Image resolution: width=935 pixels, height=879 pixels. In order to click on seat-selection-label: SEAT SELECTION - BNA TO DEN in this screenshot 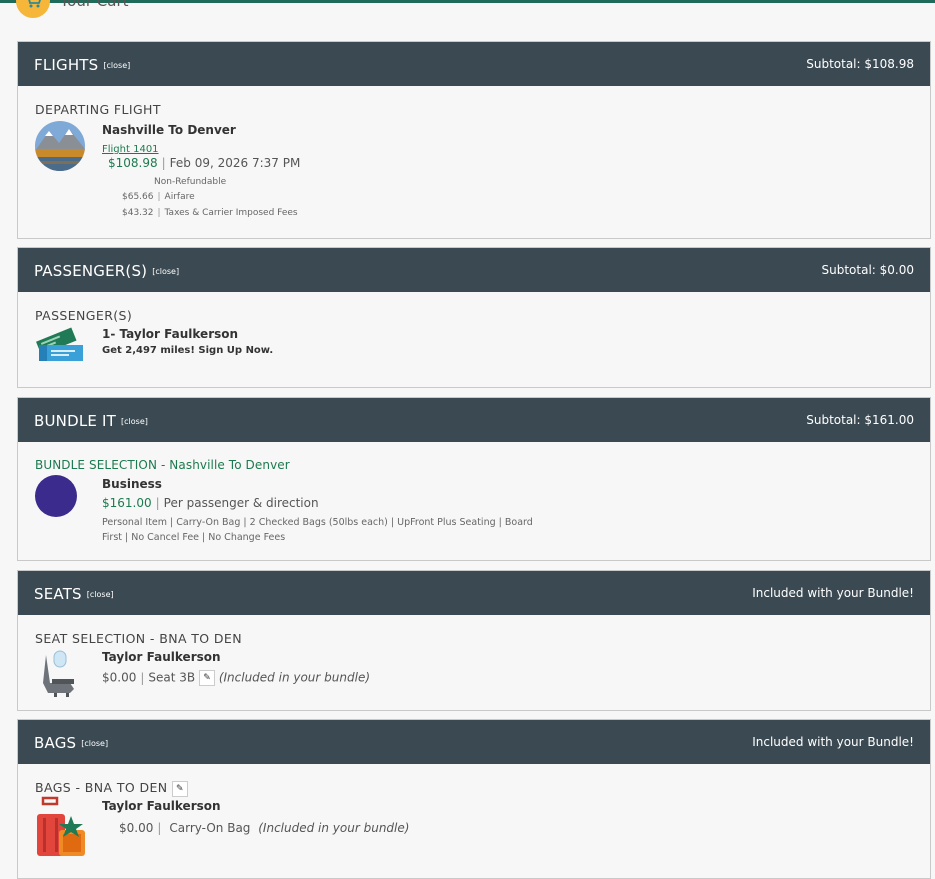, I will do `click(138, 638)`.